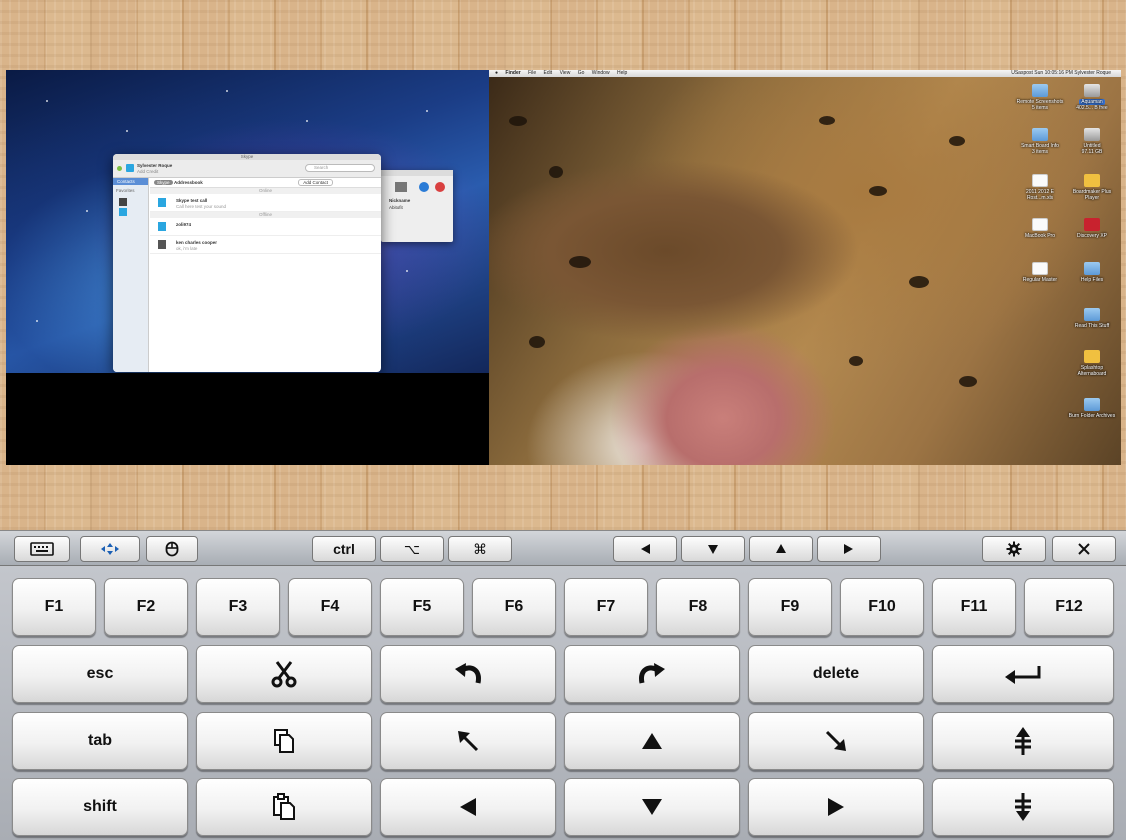 This screenshot has height=840, width=1126. Describe the element at coordinates (606, 607) in the screenshot. I see `key-f7: F7` at that location.